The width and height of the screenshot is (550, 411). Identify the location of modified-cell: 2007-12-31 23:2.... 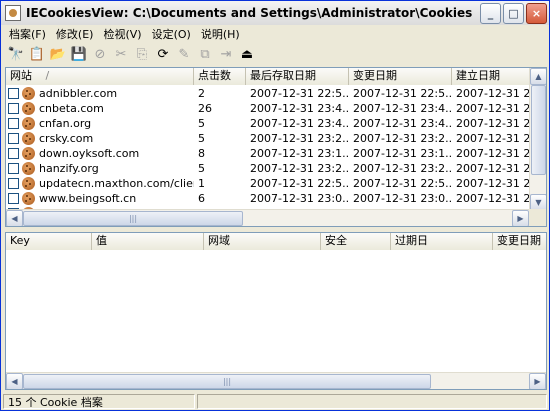
(402, 168).